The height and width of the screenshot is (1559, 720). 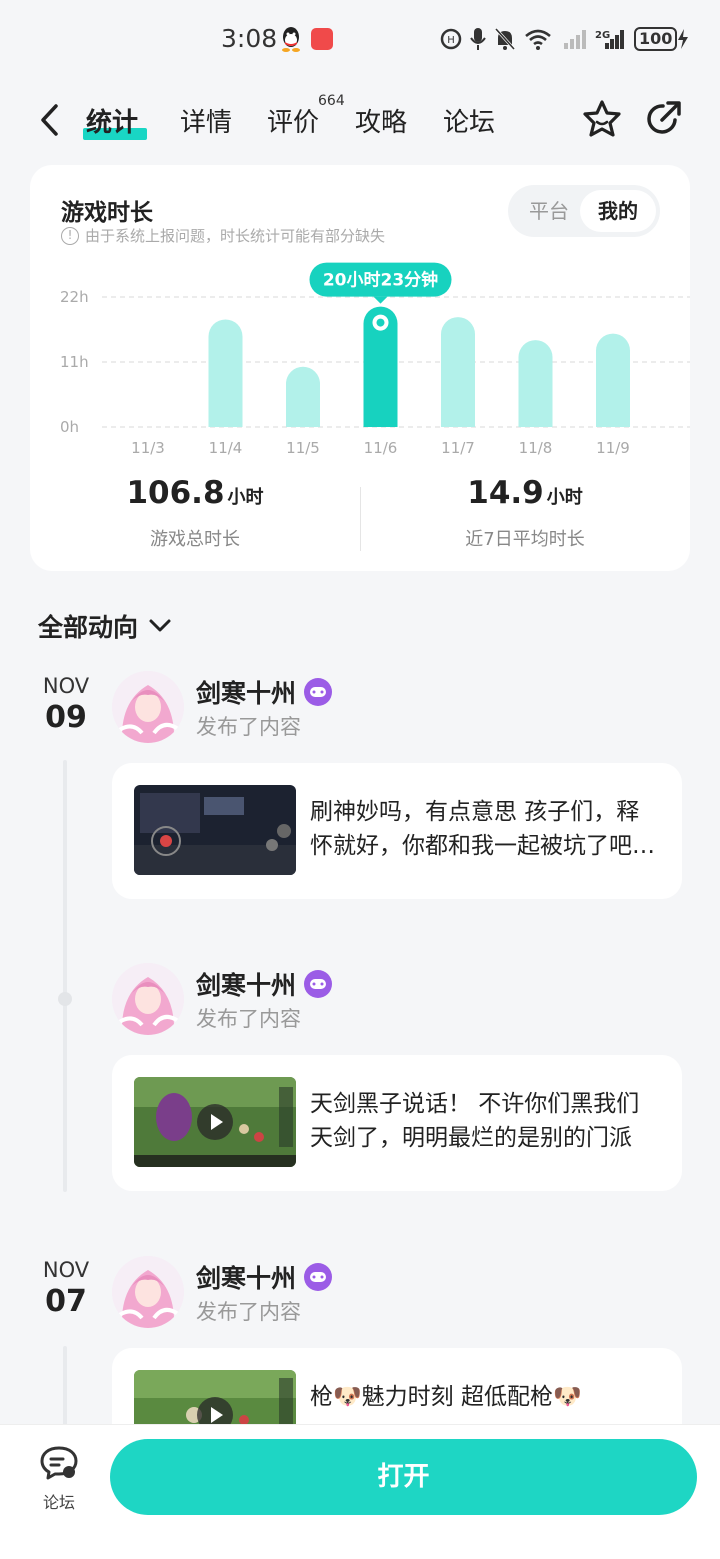 What do you see at coordinates (505, 493) in the screenshot?
I see `avg-playtime-value: 14.9` at bounding box center [505, 493].